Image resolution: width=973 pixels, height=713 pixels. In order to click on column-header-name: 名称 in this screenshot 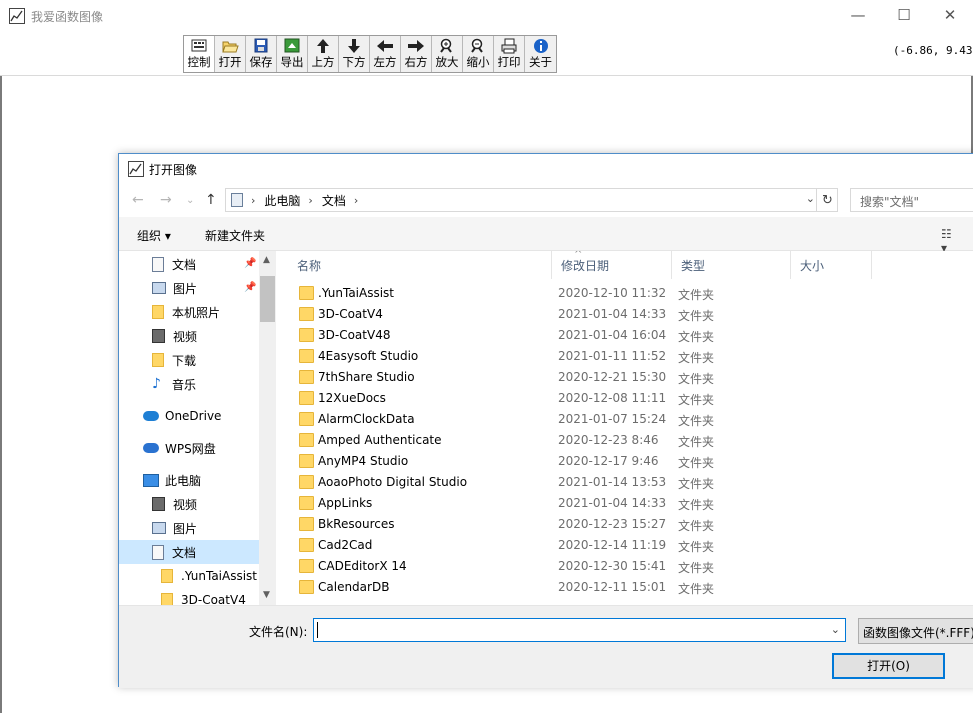, I will do `click(420, 265)`.